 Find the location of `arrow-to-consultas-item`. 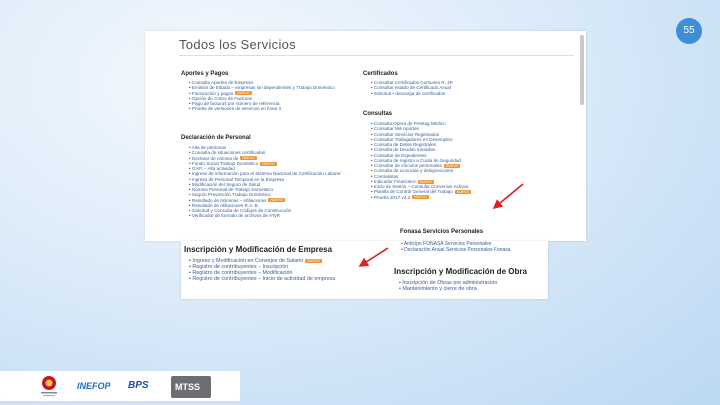

arrow-to-consultas-item is located at coordinates (508, 196).